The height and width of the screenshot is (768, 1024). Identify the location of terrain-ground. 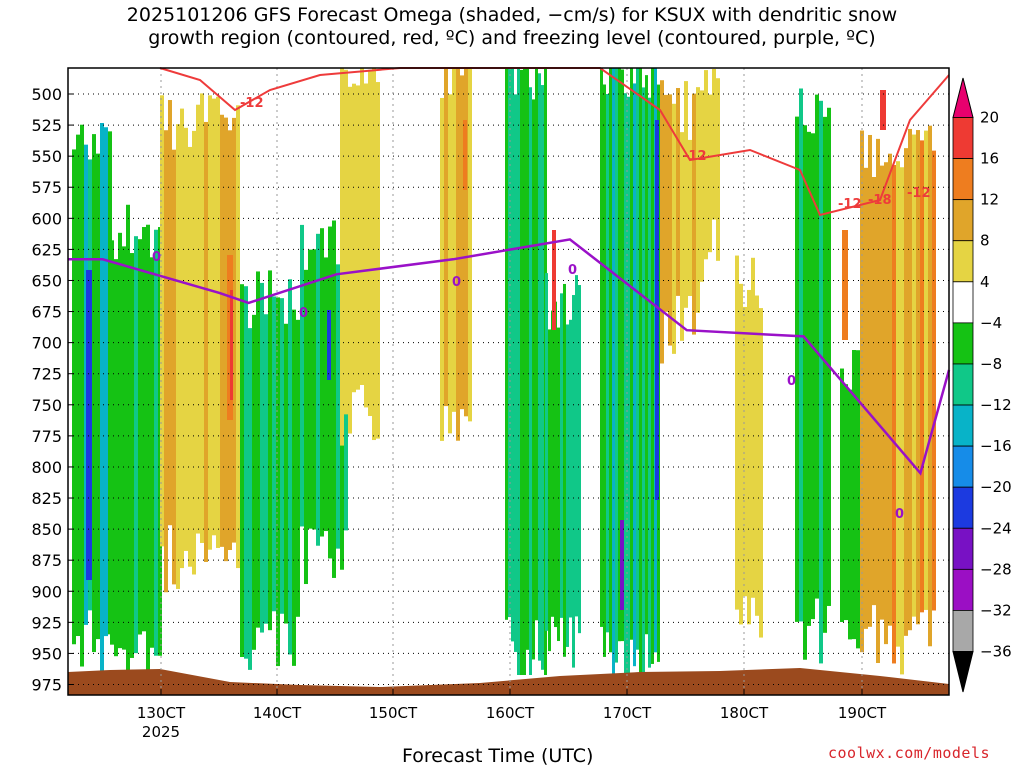
(508, 681).